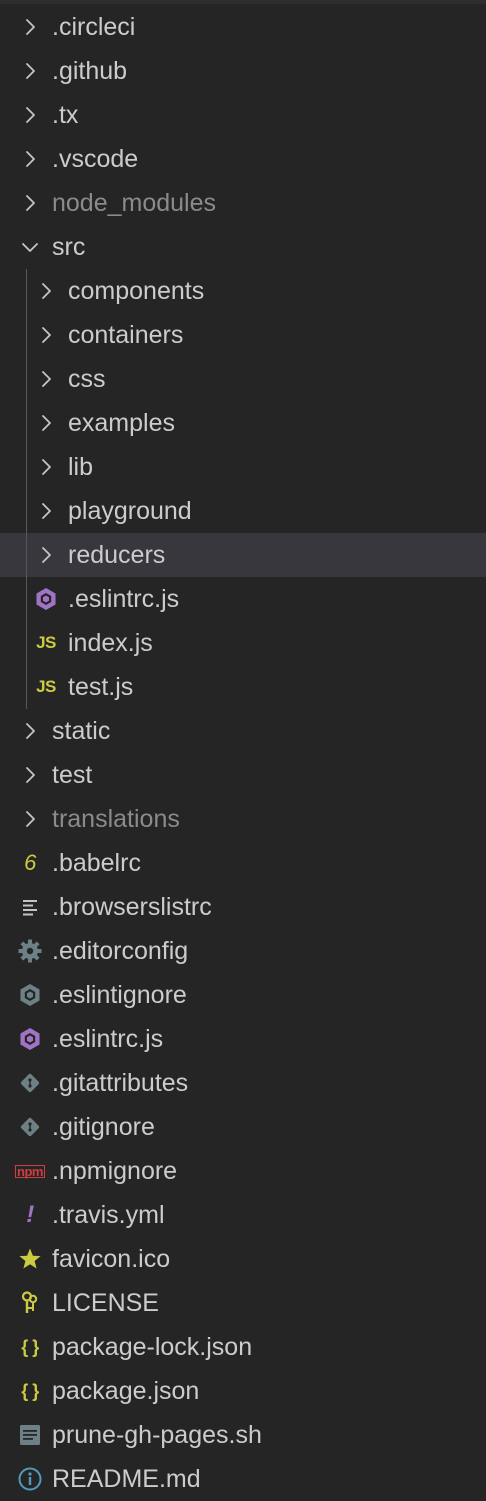 Image resolution: width=486 pixels, height=1501 pixels. I want to click on item-label: .circleci, so click(94, 26).